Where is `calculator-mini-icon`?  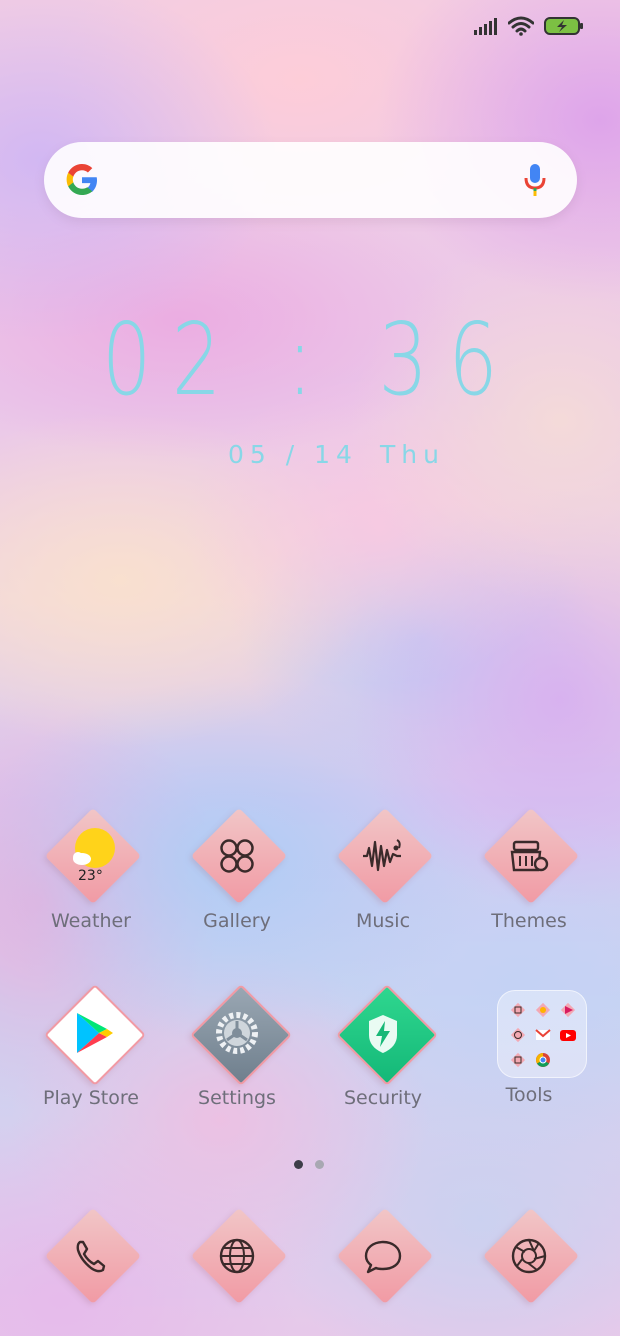
calculator-mini-icon is located at coordinates (518, 1010).